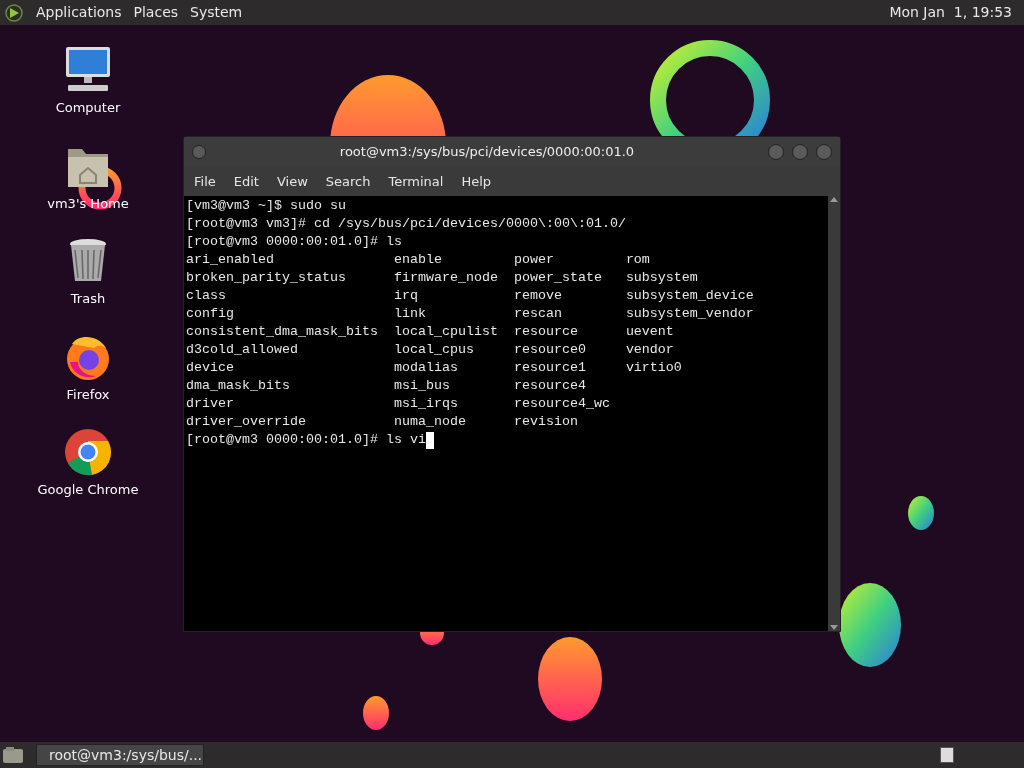  I want to click on scrollbar, so click(834, 413).